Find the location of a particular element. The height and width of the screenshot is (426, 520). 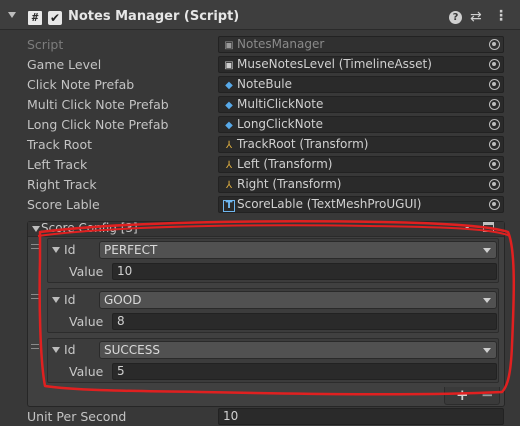

multi-click-note-prefab-field: ◆ MultiClickNote is located at coordinates (361, 104).